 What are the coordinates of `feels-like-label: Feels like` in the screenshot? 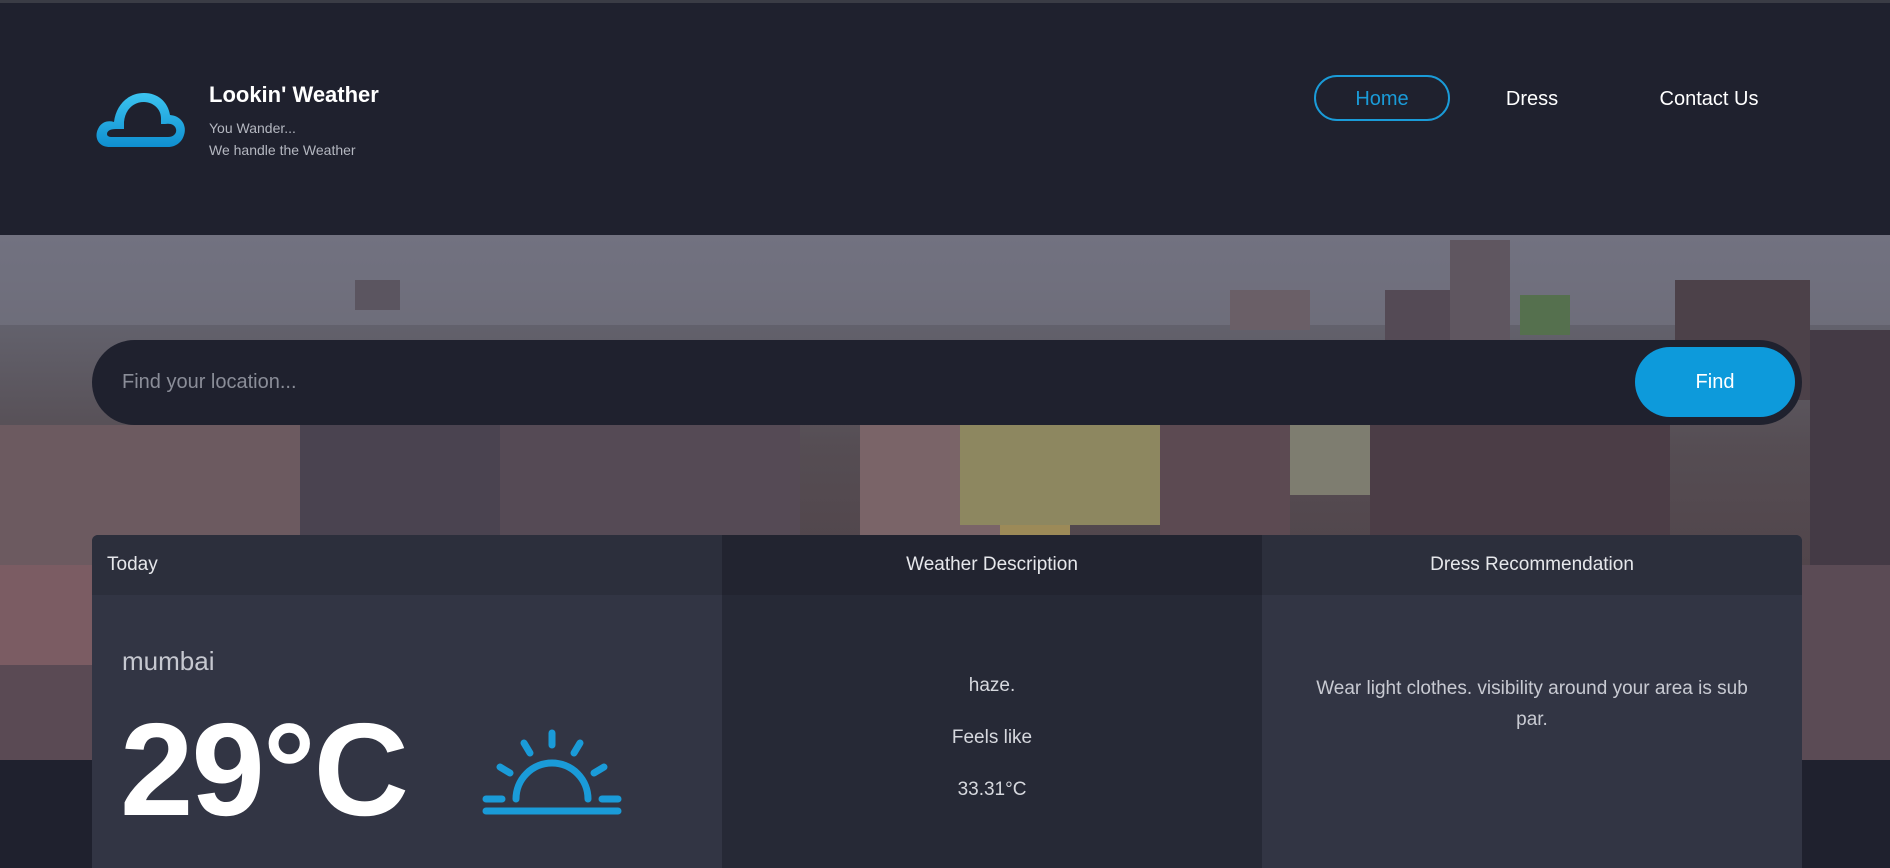 It's located at (992, 737).